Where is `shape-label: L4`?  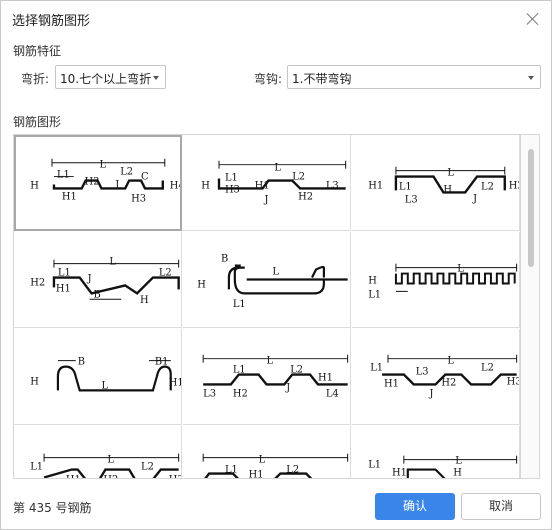
shape-label: L4 is located at coordinates (332, 393).